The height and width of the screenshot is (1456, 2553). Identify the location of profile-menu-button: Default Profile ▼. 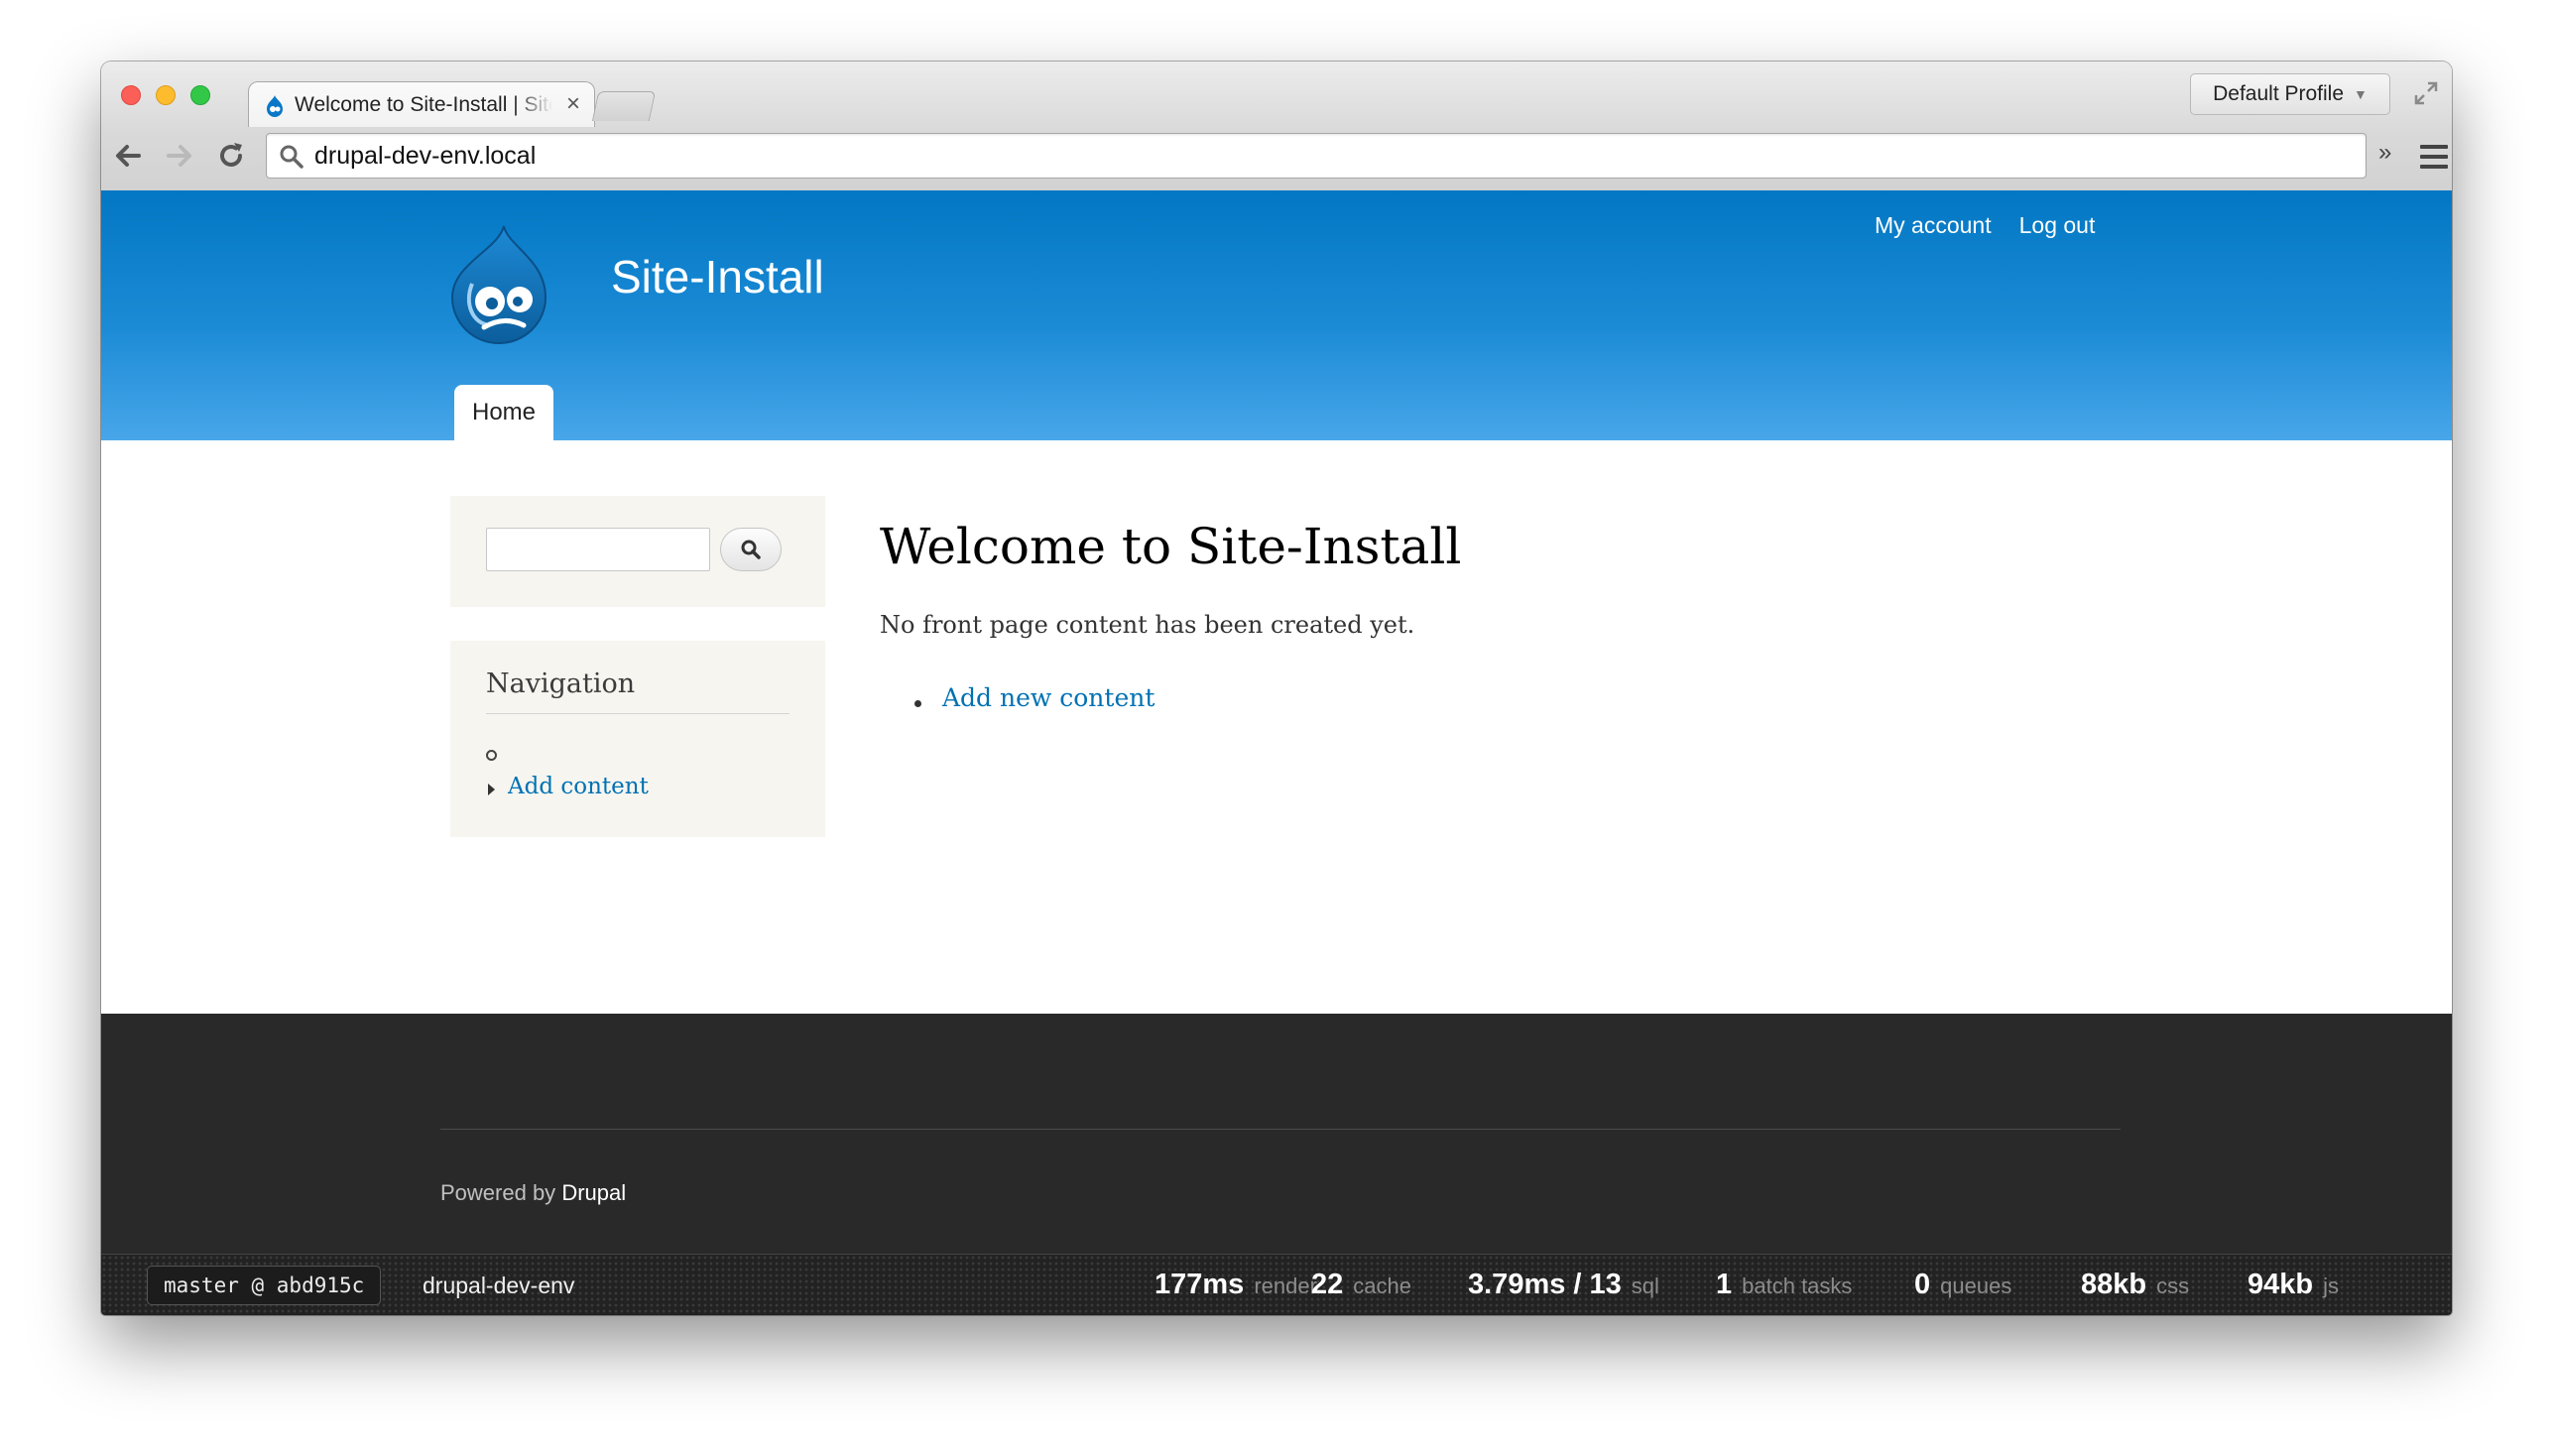
(2290, 94).